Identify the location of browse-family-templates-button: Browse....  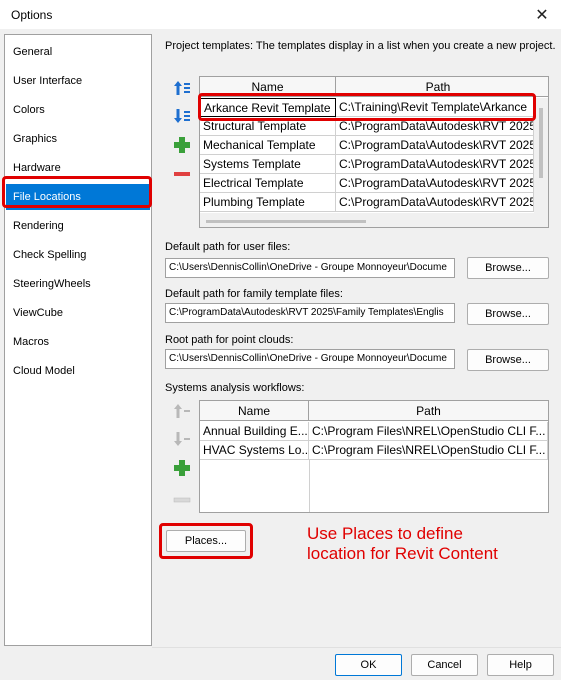
(508, 314).